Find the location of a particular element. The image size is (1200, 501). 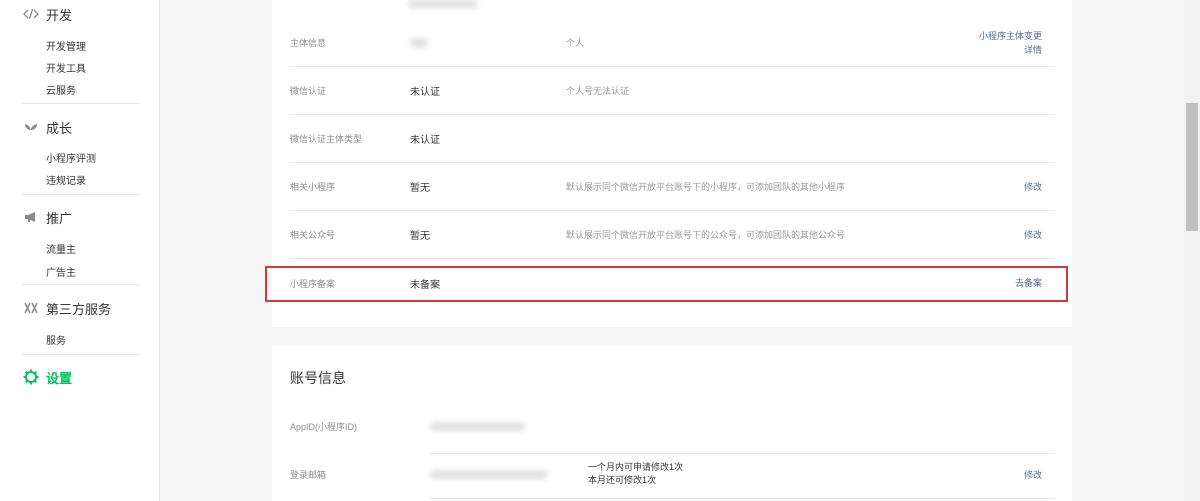

sidebar-item-evaluation: 小程序评测 is located at coordinates (71, 157).